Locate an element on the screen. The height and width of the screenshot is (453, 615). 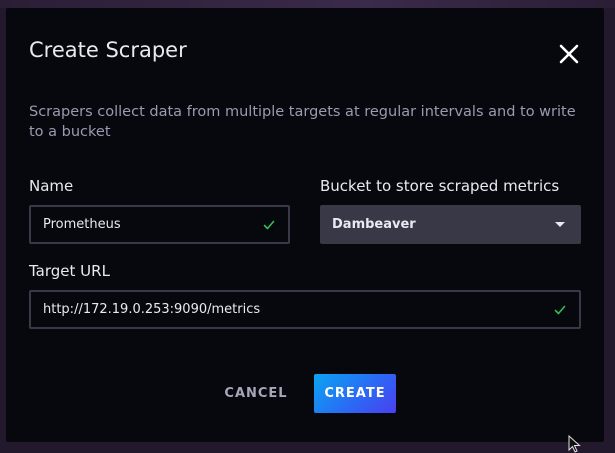
name-field-value: Prometheus is located at coordinates (82, 224).